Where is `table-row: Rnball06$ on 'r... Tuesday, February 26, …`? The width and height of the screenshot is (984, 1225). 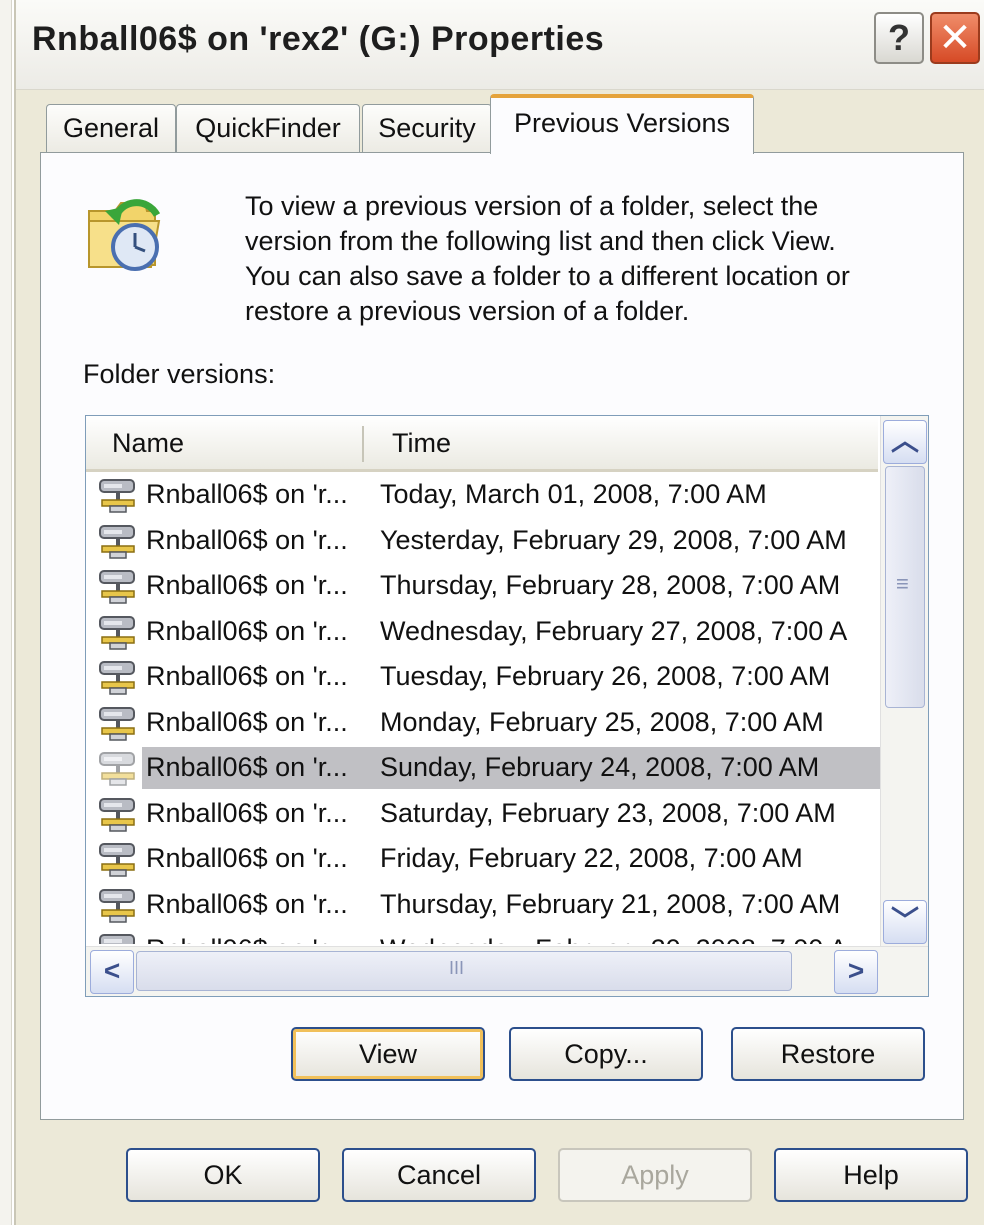 table-row: Rnball06$ on 'r... Tuesday, February 26, … is located at coordinates (483, 677).